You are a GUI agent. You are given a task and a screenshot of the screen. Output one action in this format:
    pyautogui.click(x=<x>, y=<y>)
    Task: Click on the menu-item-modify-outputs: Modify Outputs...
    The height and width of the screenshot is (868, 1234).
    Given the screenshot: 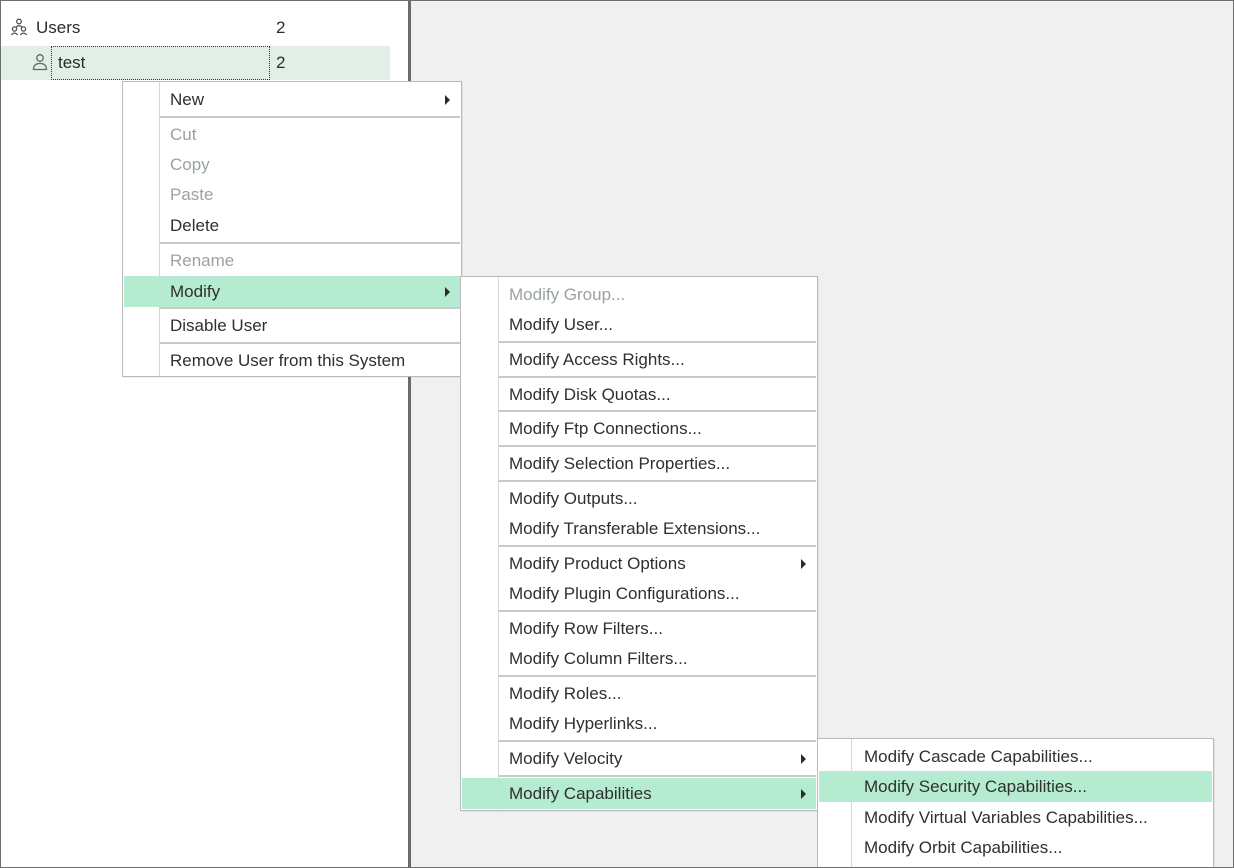 What is the action you would take?
    pyautogui.click(x=639, y=498)
    